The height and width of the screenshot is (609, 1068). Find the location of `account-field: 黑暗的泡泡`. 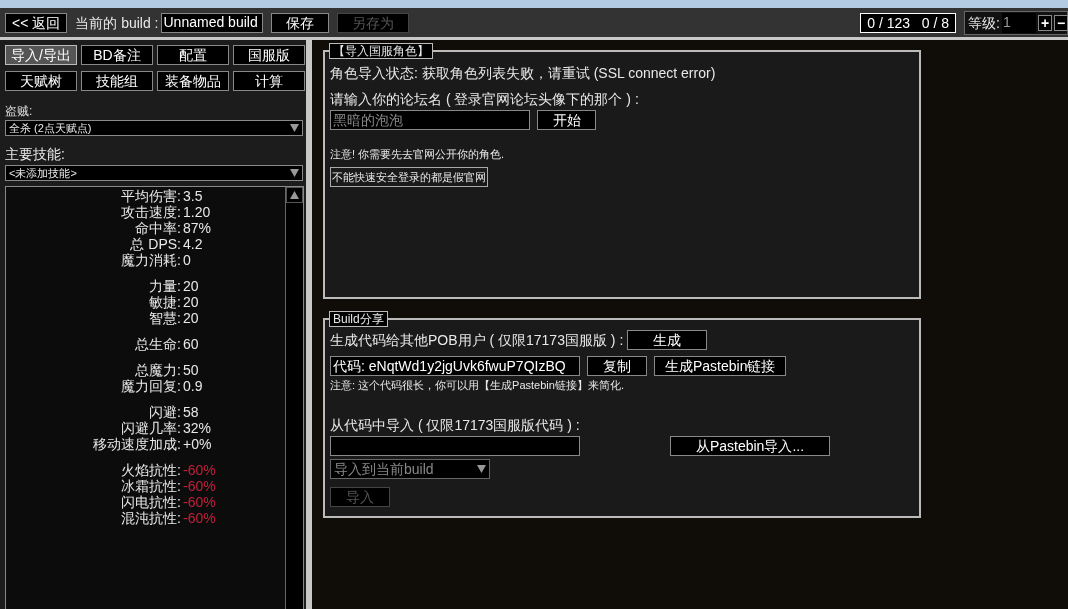

account-field: 黑暗的泡泡 is located at coordinates (430, 120).